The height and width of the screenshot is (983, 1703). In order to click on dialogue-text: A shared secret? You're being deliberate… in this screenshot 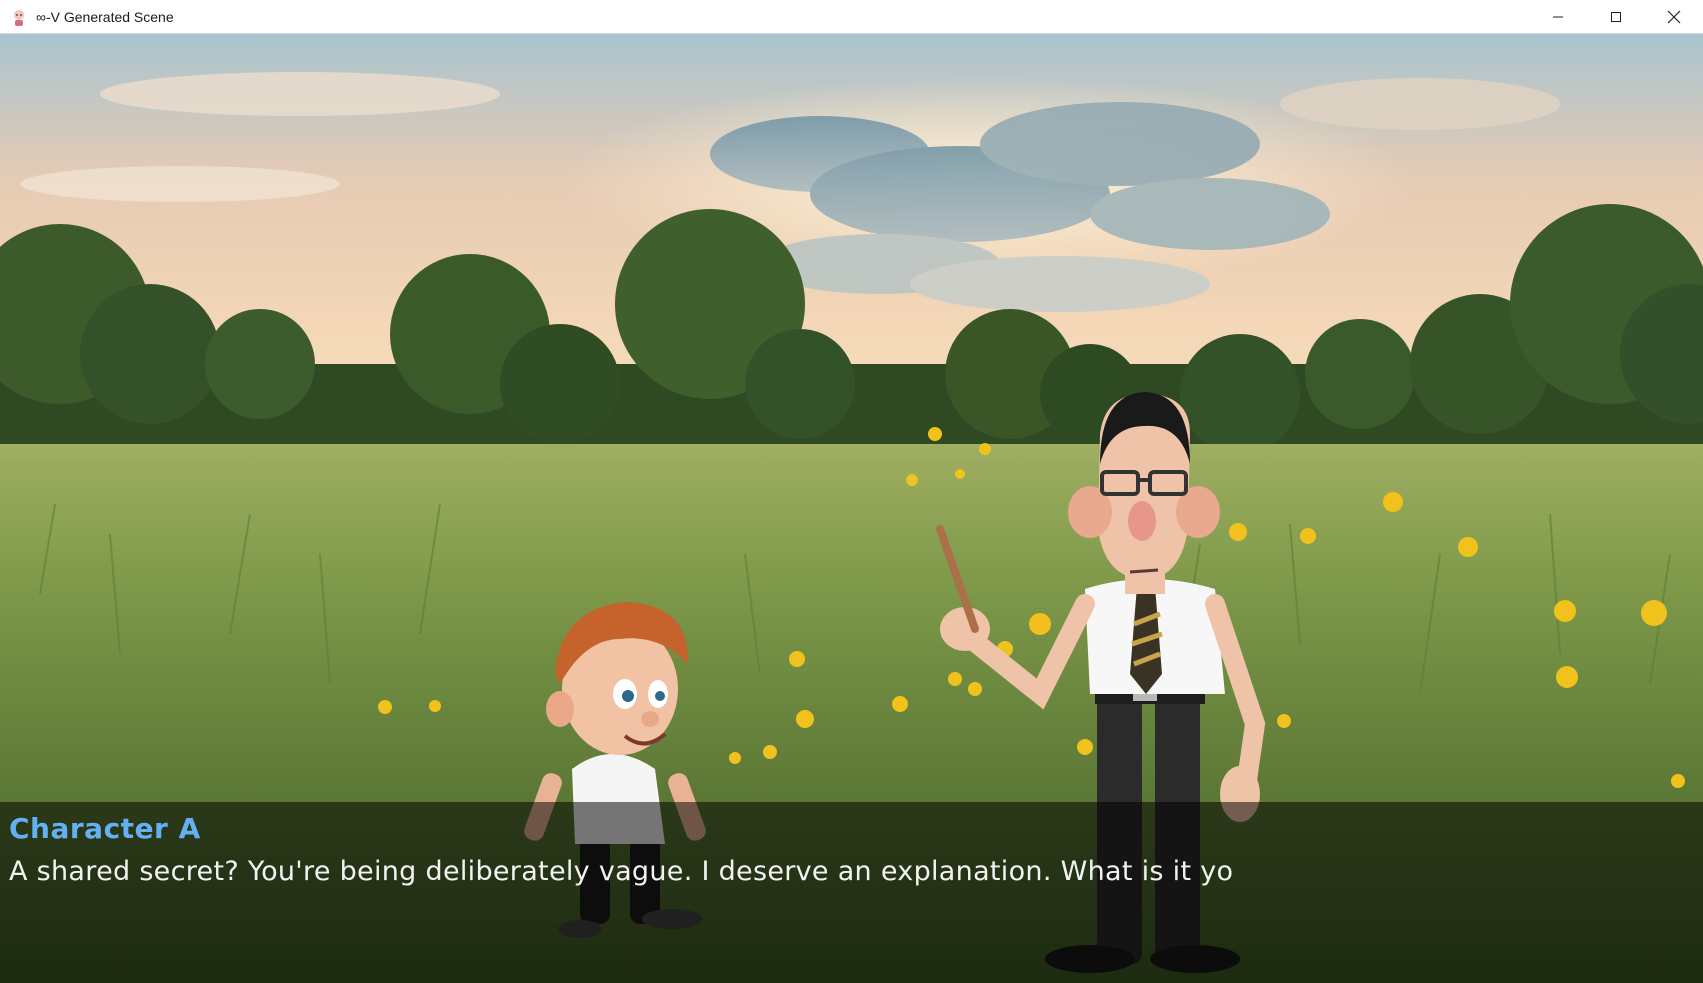, I will do `click(621, 871)`.